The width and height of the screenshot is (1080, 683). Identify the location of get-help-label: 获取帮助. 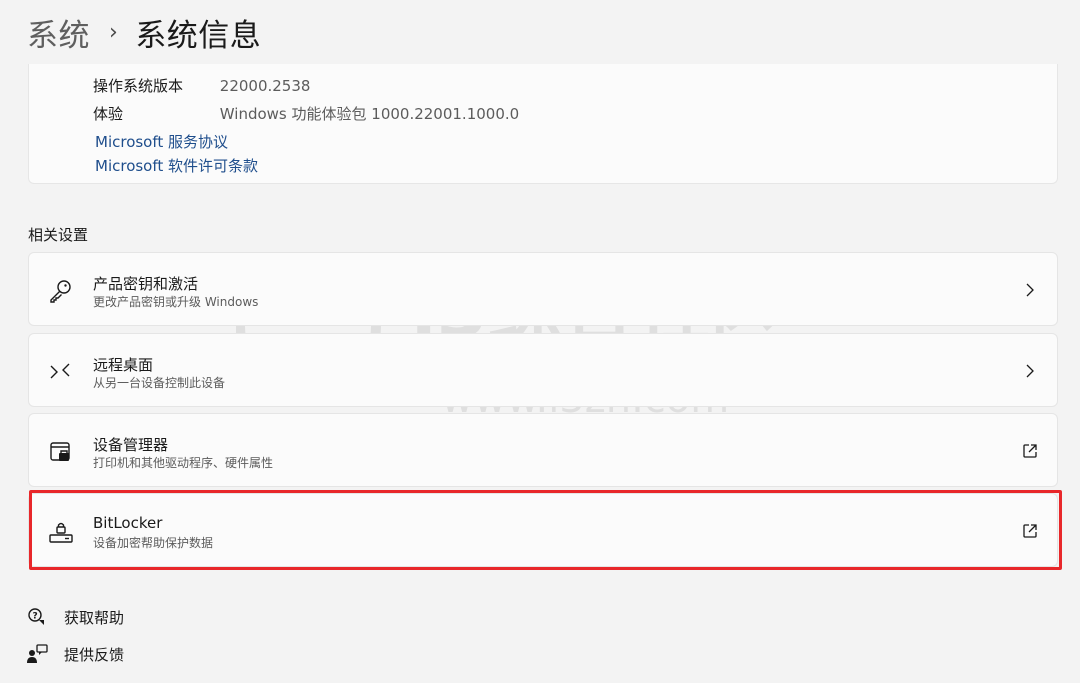
(94, 617).